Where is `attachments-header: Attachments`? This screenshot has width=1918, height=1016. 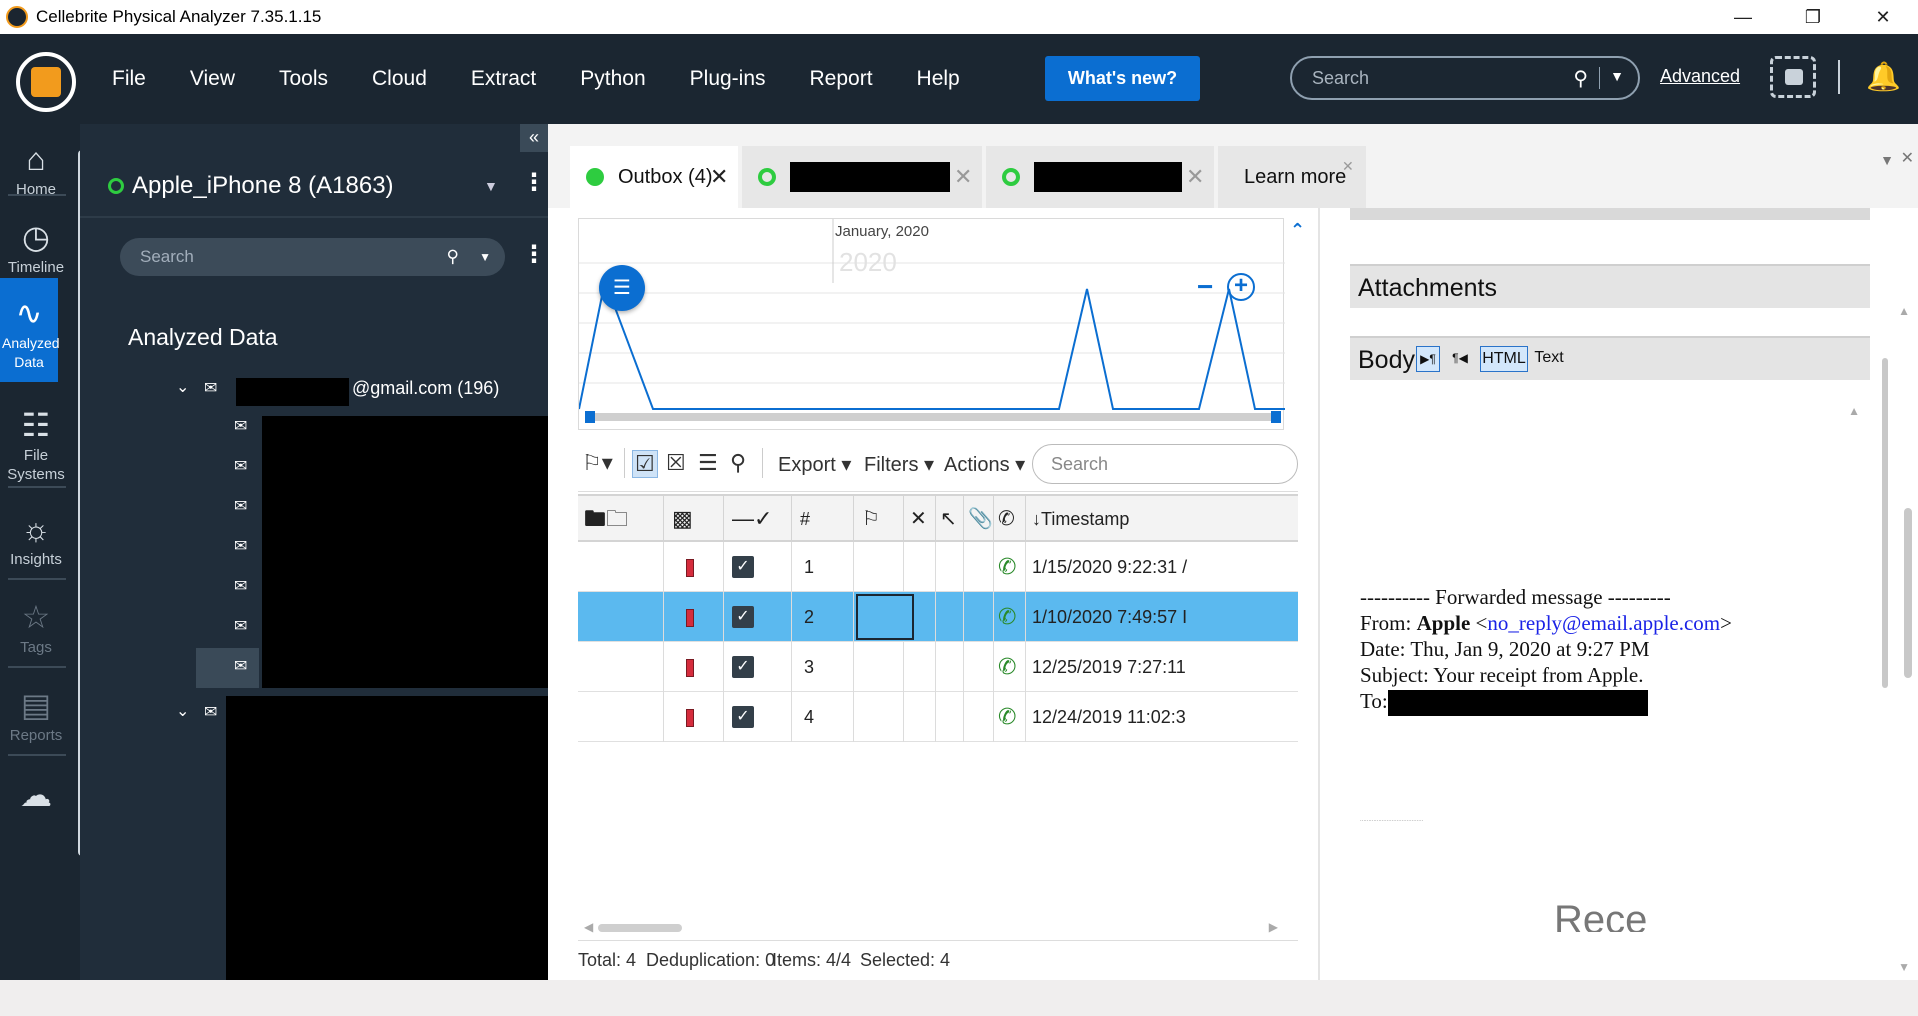
attachments-header: Attachments is located at coordinates (1610, 286).